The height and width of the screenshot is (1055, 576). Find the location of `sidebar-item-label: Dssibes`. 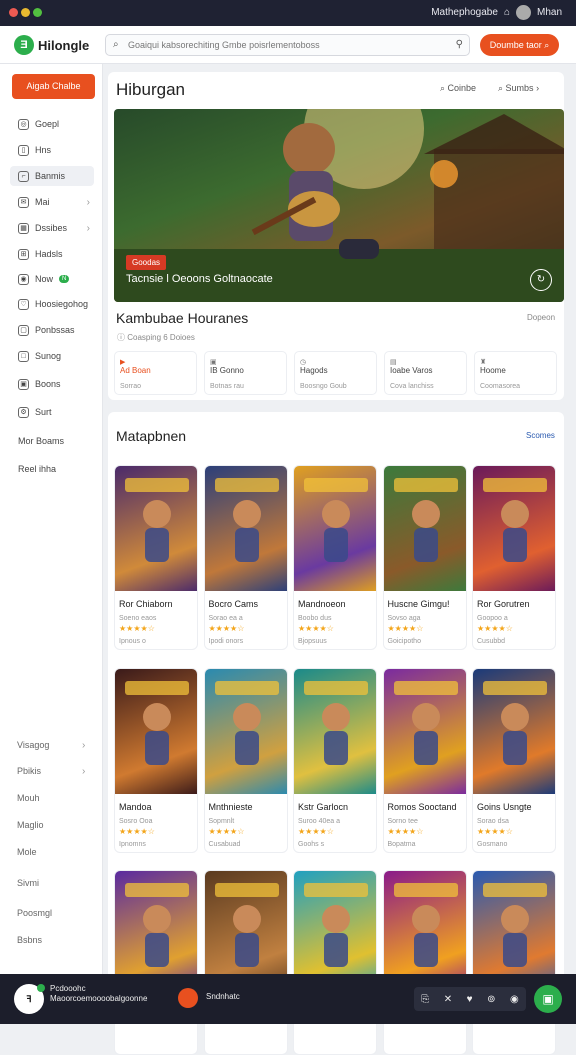

sidebar-item-label: Dssibes is located at coordinates (51, 228).